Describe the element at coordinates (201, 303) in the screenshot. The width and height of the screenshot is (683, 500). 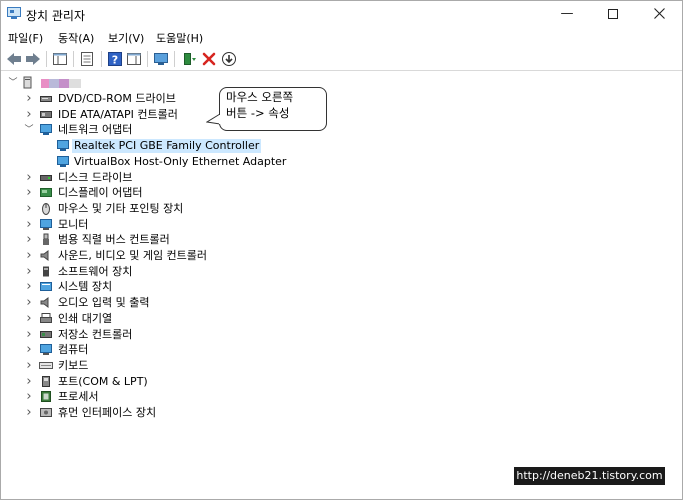
I see `tree-category-item: › 오디오 입력 및 출력` at that location.